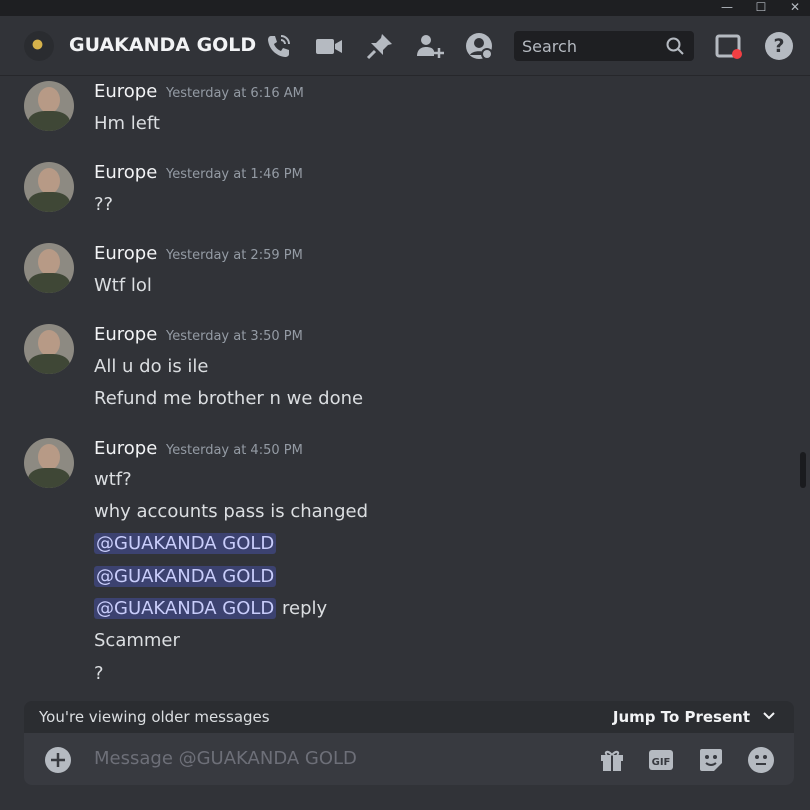 The width and height of the screenshot is (810, 810). I want to click on message-text: why accounts pass is changed, so click(231, 511).